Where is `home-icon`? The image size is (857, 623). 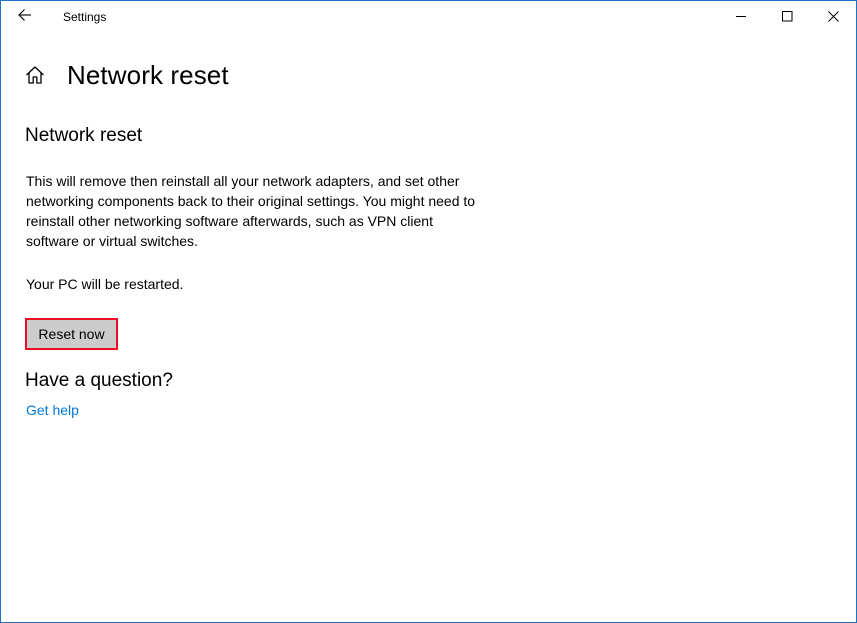 home-icon is located at coordinates (35, 75).